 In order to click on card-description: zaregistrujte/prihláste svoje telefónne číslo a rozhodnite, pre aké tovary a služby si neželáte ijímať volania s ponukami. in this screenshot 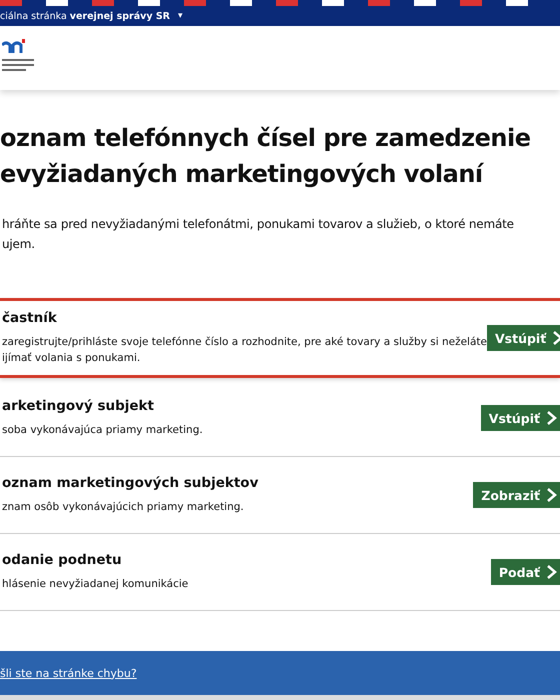, I will do `click(244, 350)`.